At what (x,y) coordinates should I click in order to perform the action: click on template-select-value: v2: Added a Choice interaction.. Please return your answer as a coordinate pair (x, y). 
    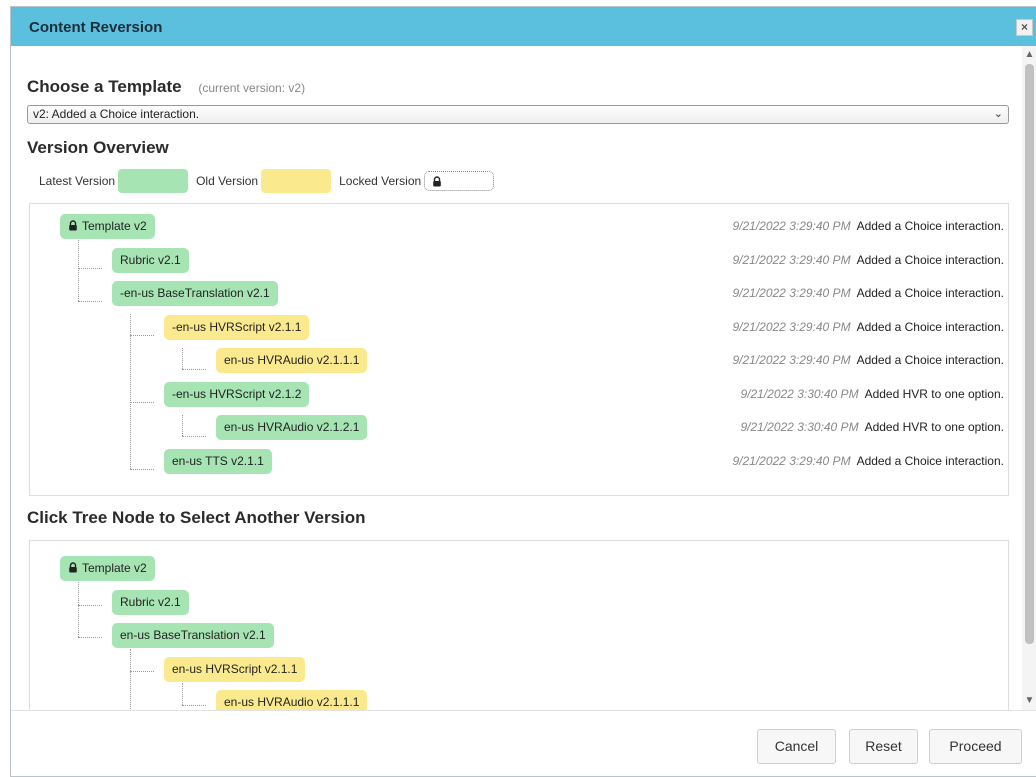
    Looking at the image, I should click on (116, 114).